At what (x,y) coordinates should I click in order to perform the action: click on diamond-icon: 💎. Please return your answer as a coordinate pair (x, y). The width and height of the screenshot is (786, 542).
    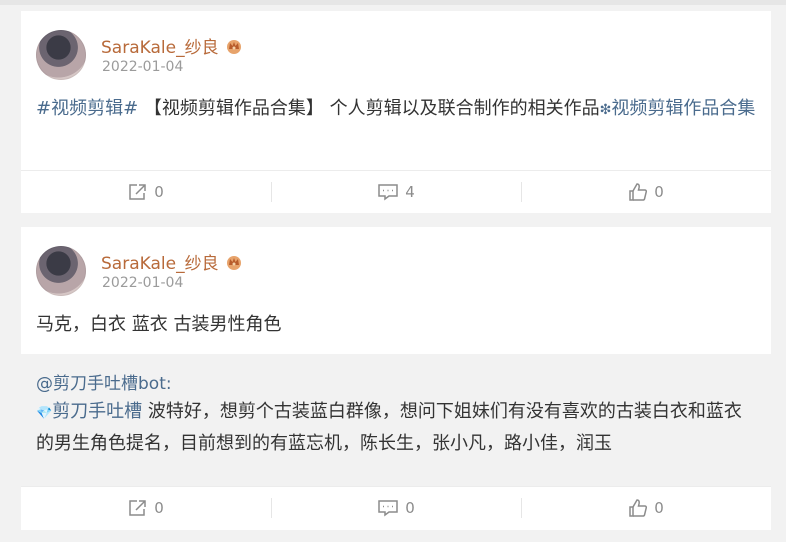
    Looking at the image, I should click on (44, 413).